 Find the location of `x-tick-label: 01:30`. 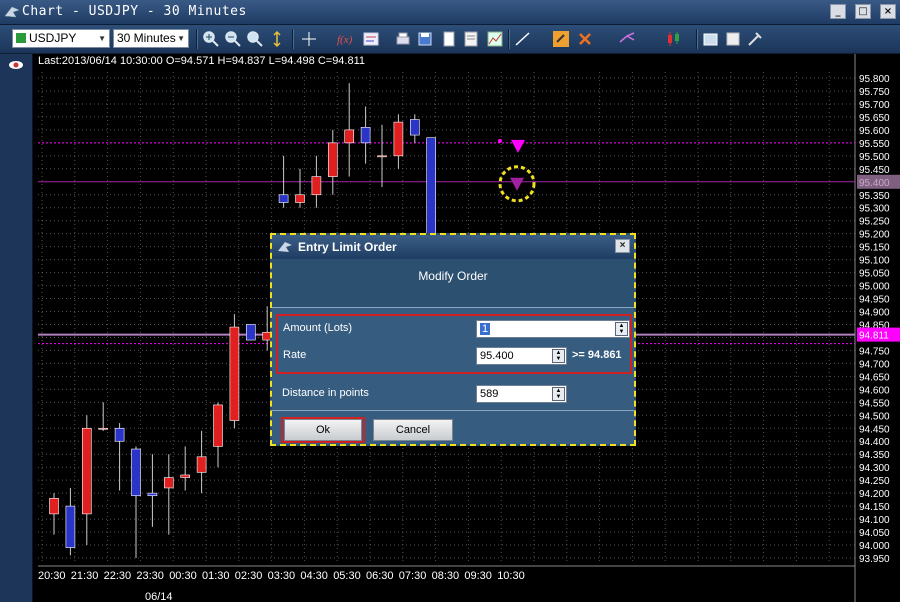

x-tick-label: 01:30 is located at coordinates (216, 576).